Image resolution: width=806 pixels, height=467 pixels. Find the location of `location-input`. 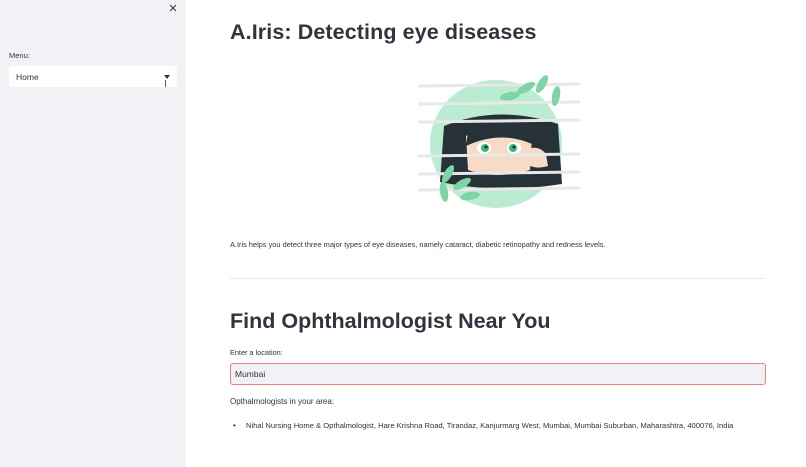

location-input is located at coordinates (498, 374).